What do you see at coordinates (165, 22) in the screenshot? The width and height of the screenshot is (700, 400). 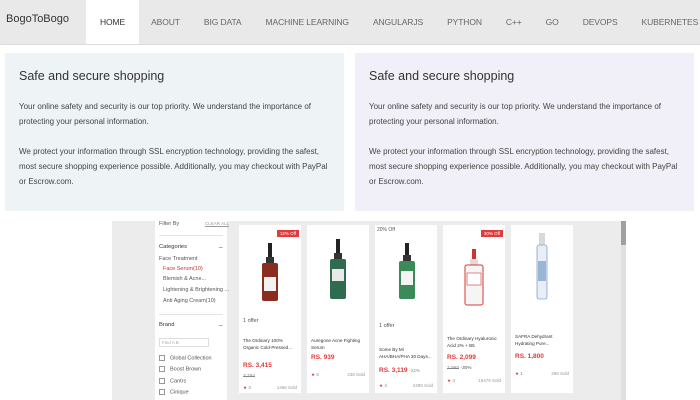 I see `nav-item-about: ABOUT` at bounding box center [165, 22].